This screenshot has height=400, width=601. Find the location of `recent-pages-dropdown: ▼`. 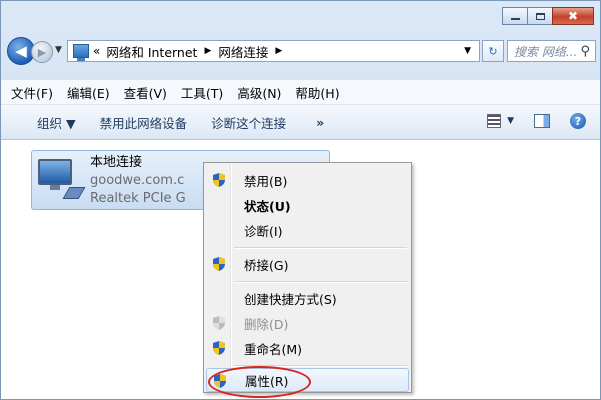

recent-pages-dropdown: ▼ is located at coordinates (58, 50).